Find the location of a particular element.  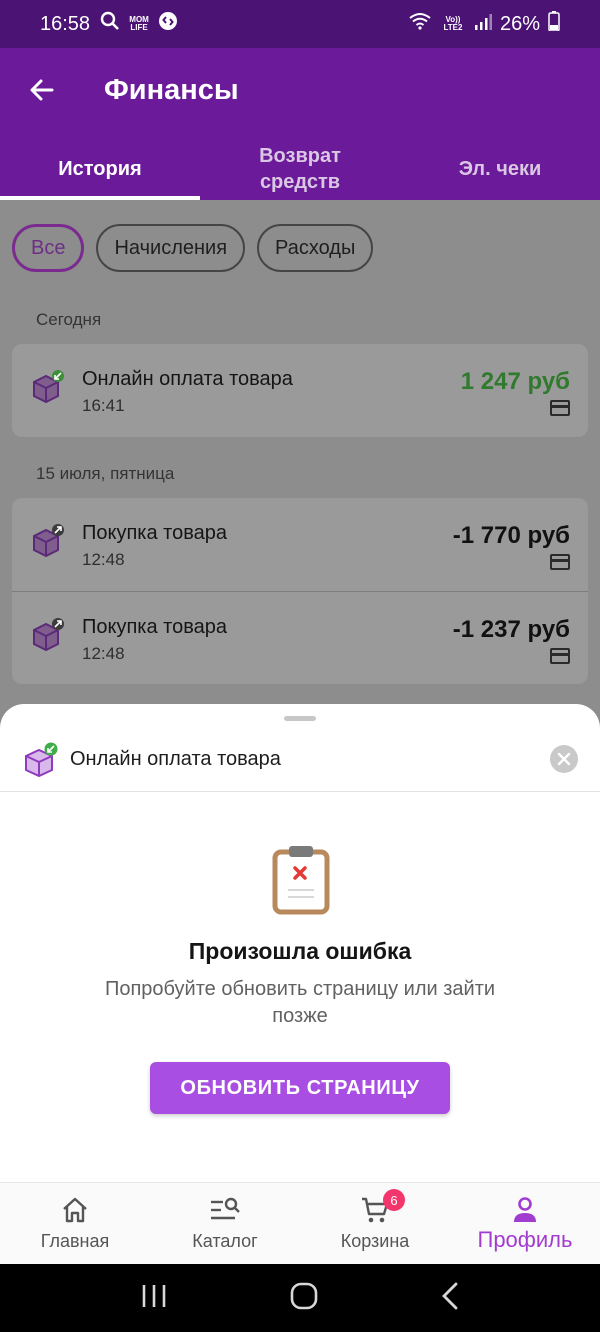

nav-home: Главная is located at coordinates (75, 1224).